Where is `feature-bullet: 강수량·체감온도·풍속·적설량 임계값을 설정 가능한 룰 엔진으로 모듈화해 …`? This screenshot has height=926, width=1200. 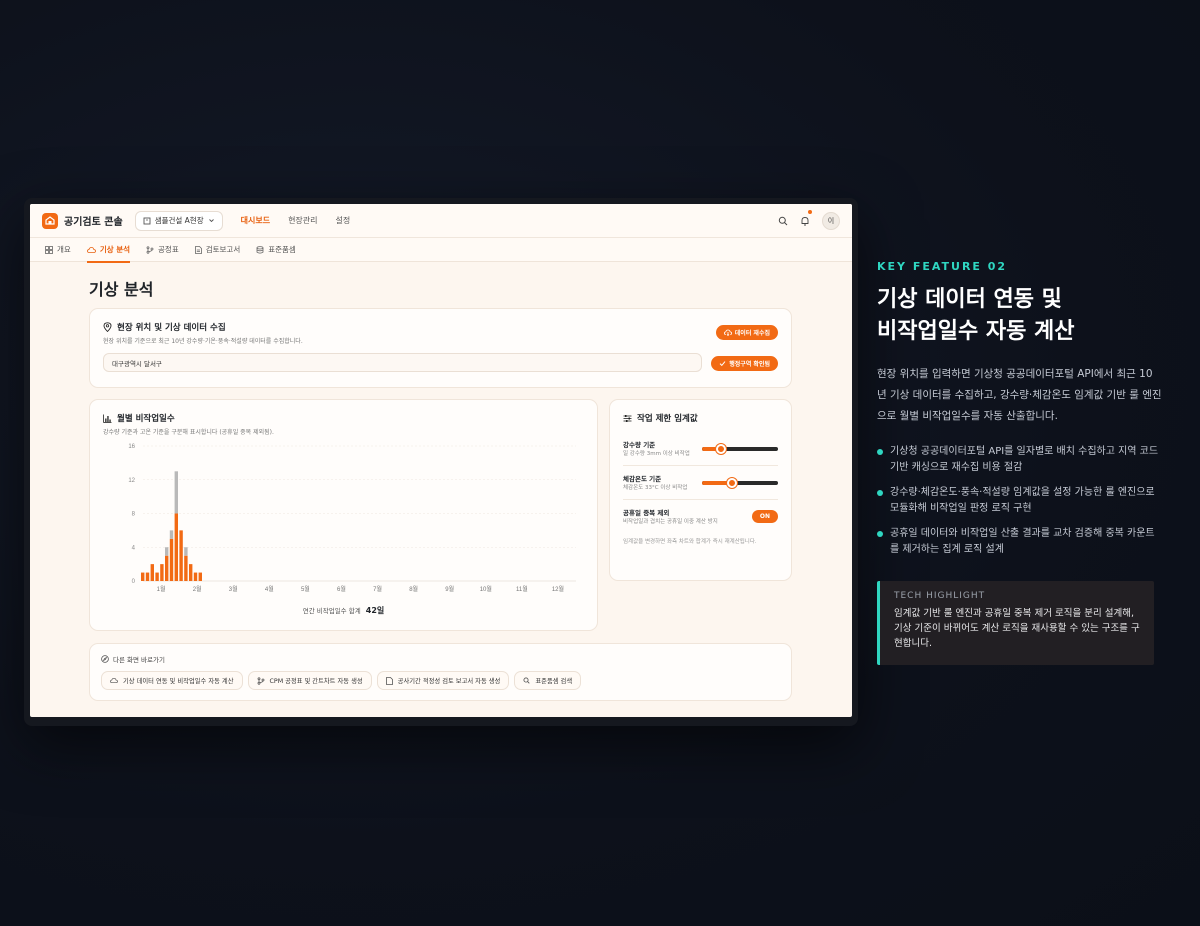 feature-bullet: 강수량·체감온도·풍속·적설량 임계값을 설정 가능한 룰 엔진으로 모듈화해 … is located at coordinates (1019, 501).